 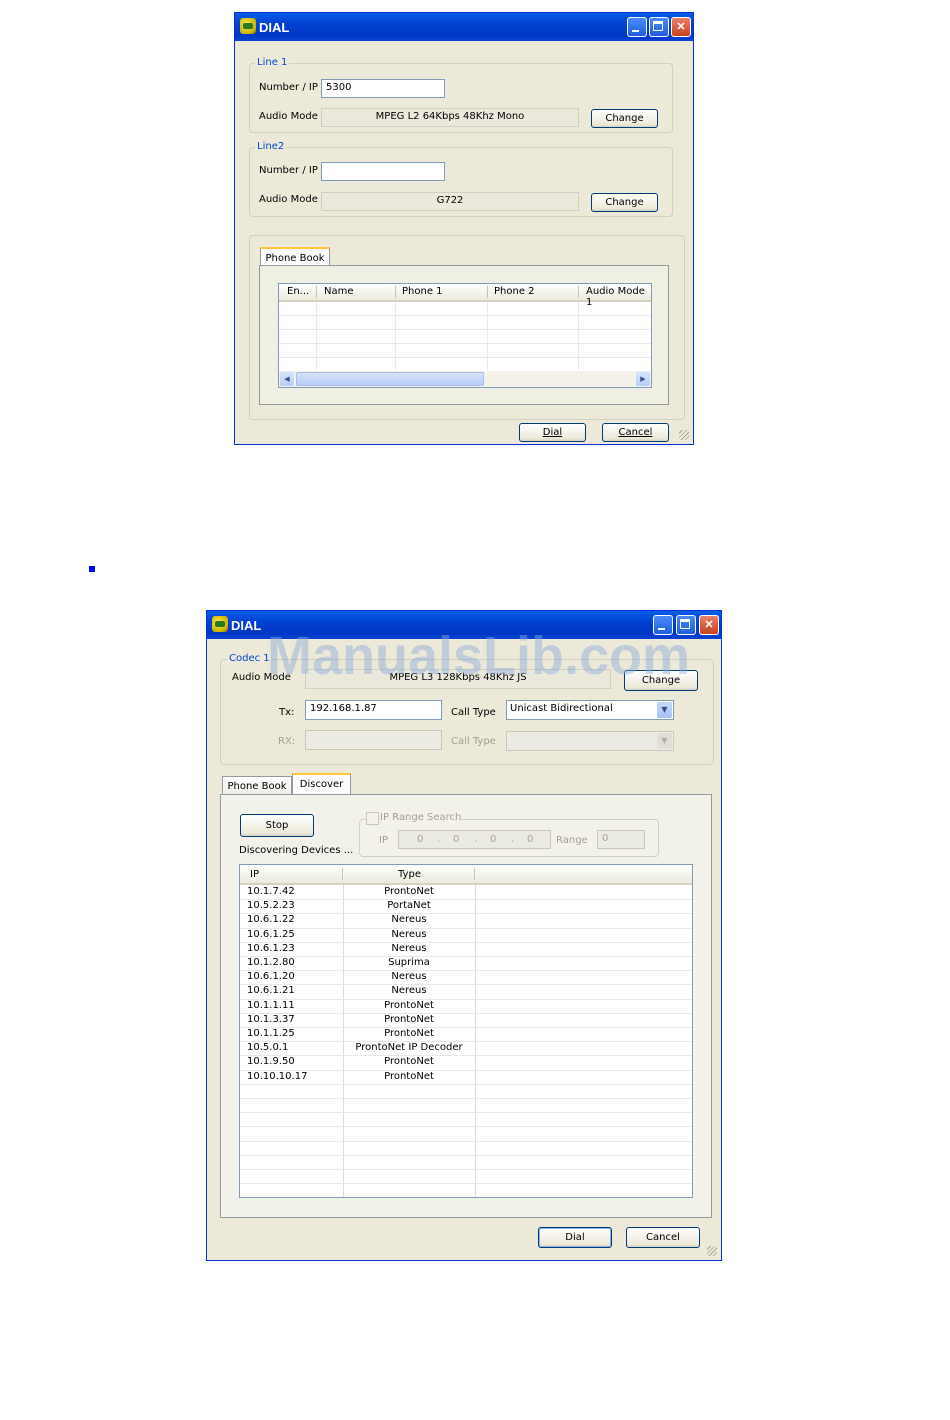 I want to click on col-audio-mode-1: Audio Mode 1, so click(x=618, y=297).